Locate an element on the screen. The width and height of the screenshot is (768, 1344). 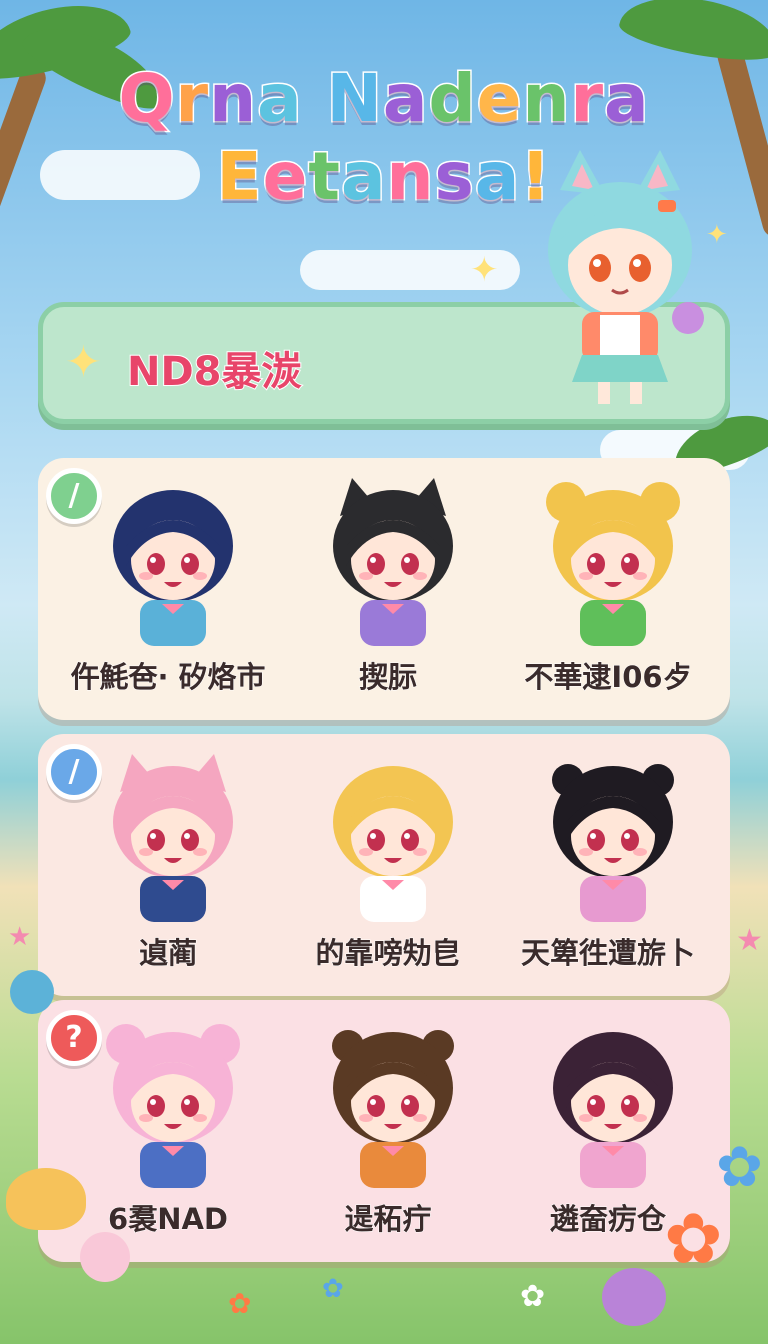
title-letter: t is located at coordinates (324, 177).